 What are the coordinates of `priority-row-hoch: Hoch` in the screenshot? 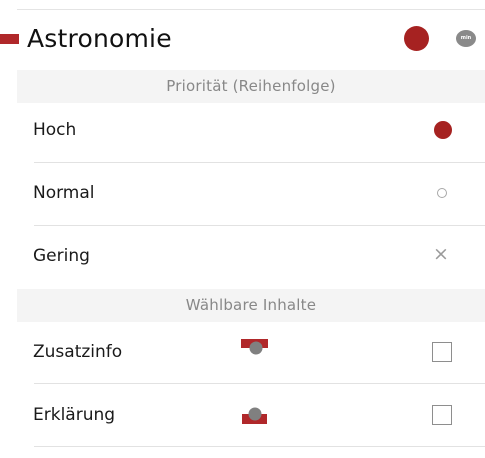 It's located at (251, 130).